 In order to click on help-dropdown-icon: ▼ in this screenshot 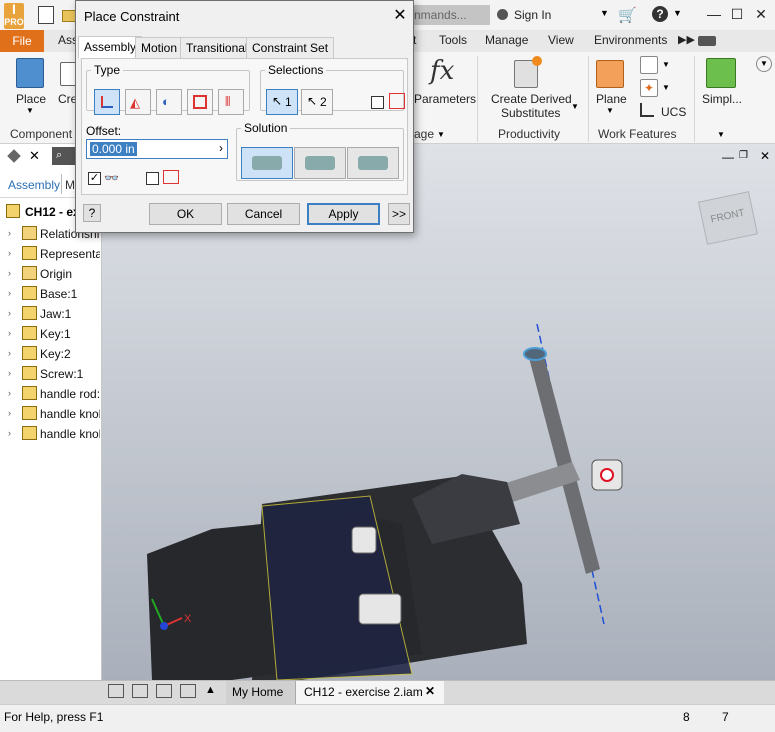, I will do `click(677, 13)`.